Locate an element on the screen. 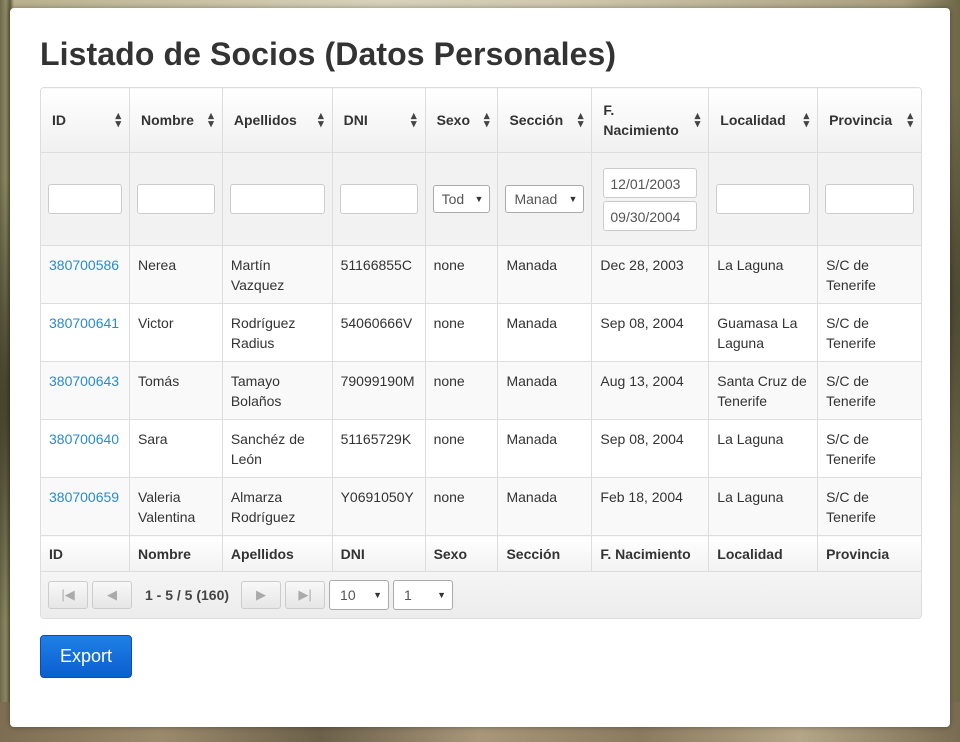 This screenshot has height=742, width=960. member-id-link: 380700586 is located at coordinates (85, 274).